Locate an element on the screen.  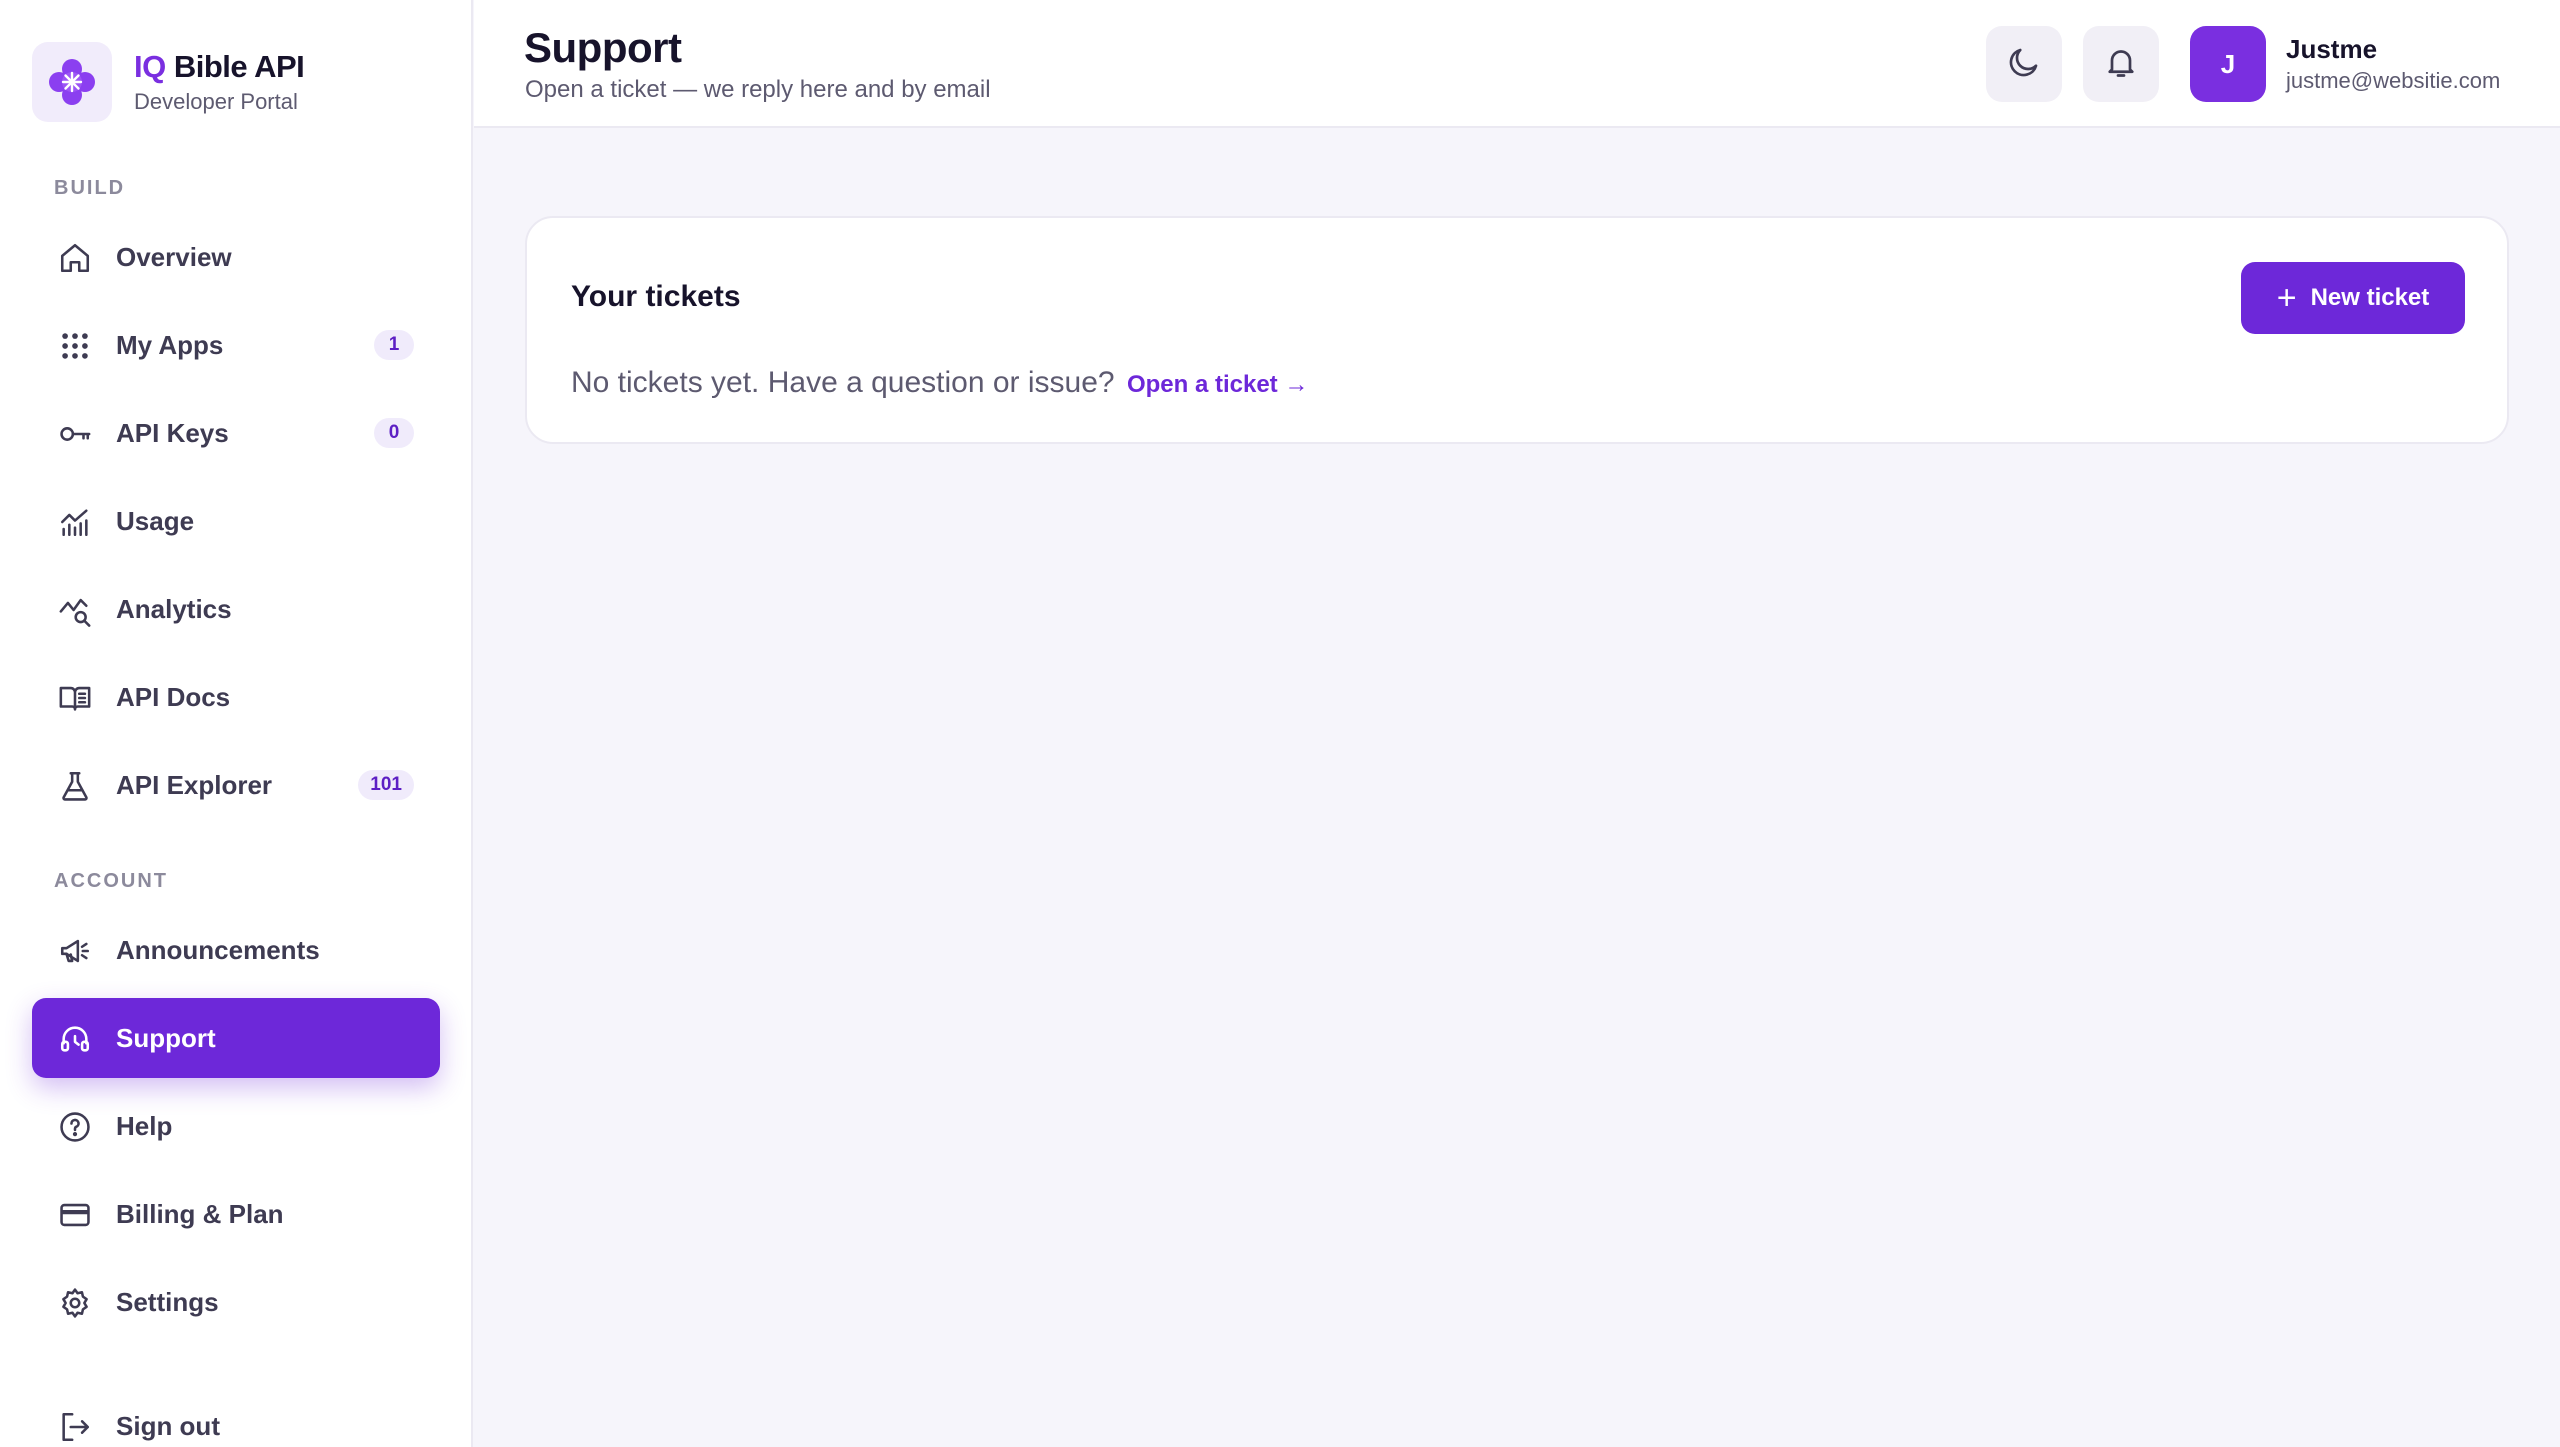
headset-icon is located at coordinates (75, 1039).